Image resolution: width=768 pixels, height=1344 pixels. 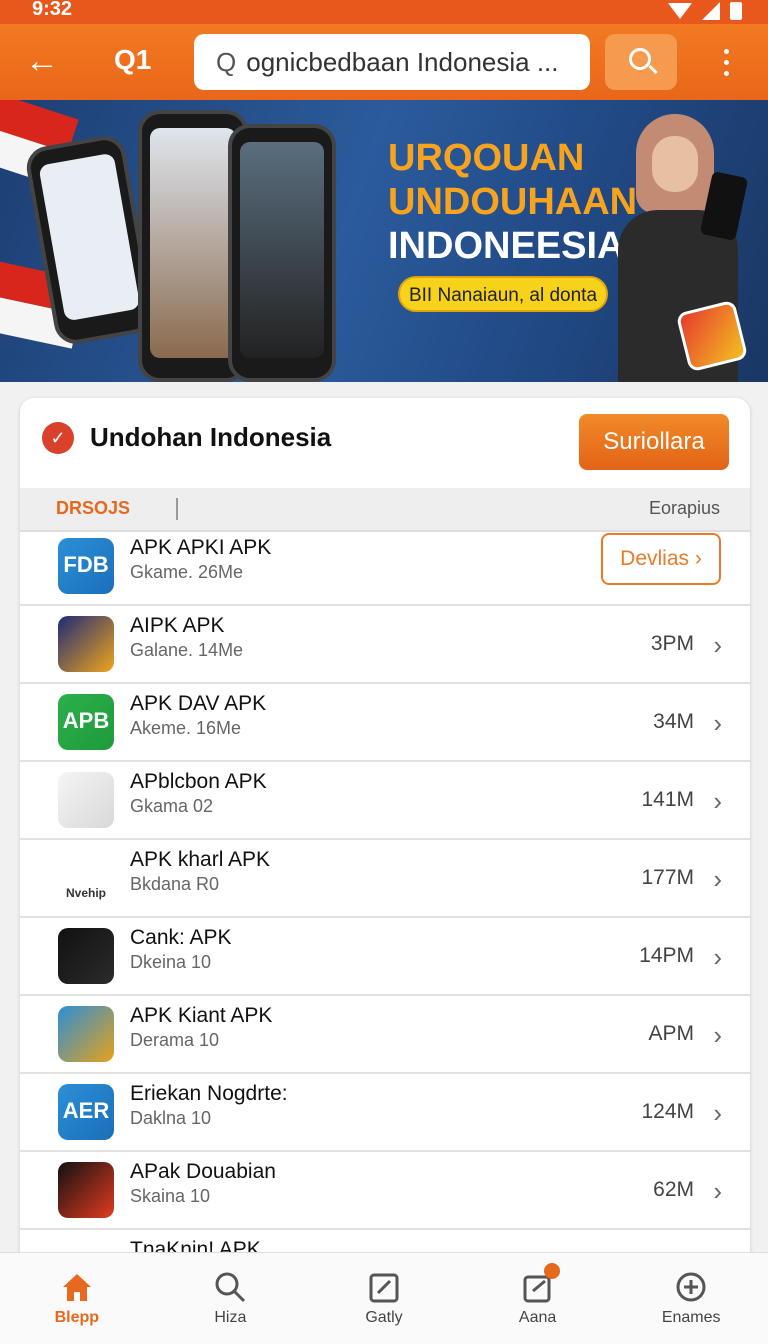 What do you see at coordinates (673, 1189) in the screenshot?
I see `app-size: 62M` at bounding box center [673, 1189].